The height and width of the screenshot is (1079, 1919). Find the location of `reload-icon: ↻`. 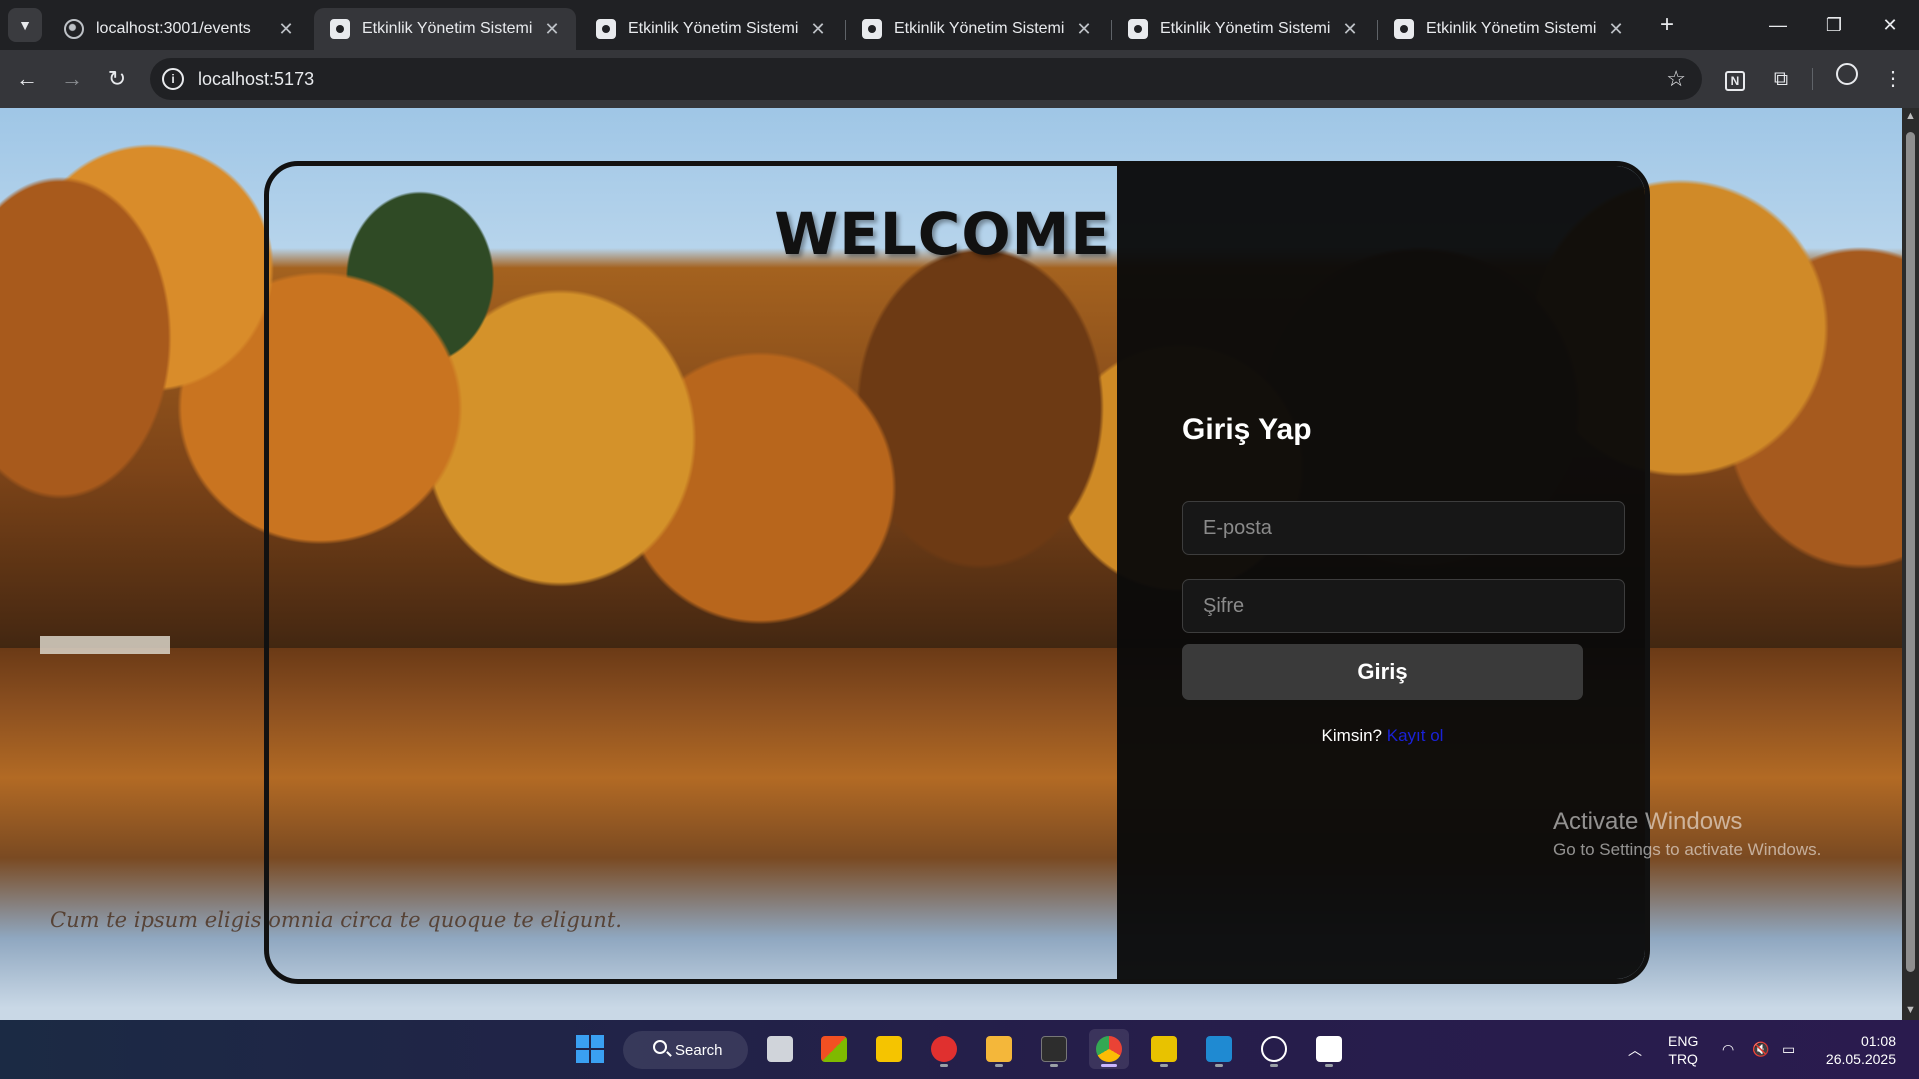

reload-icon: ↻ is located at coordinates (117, 78).